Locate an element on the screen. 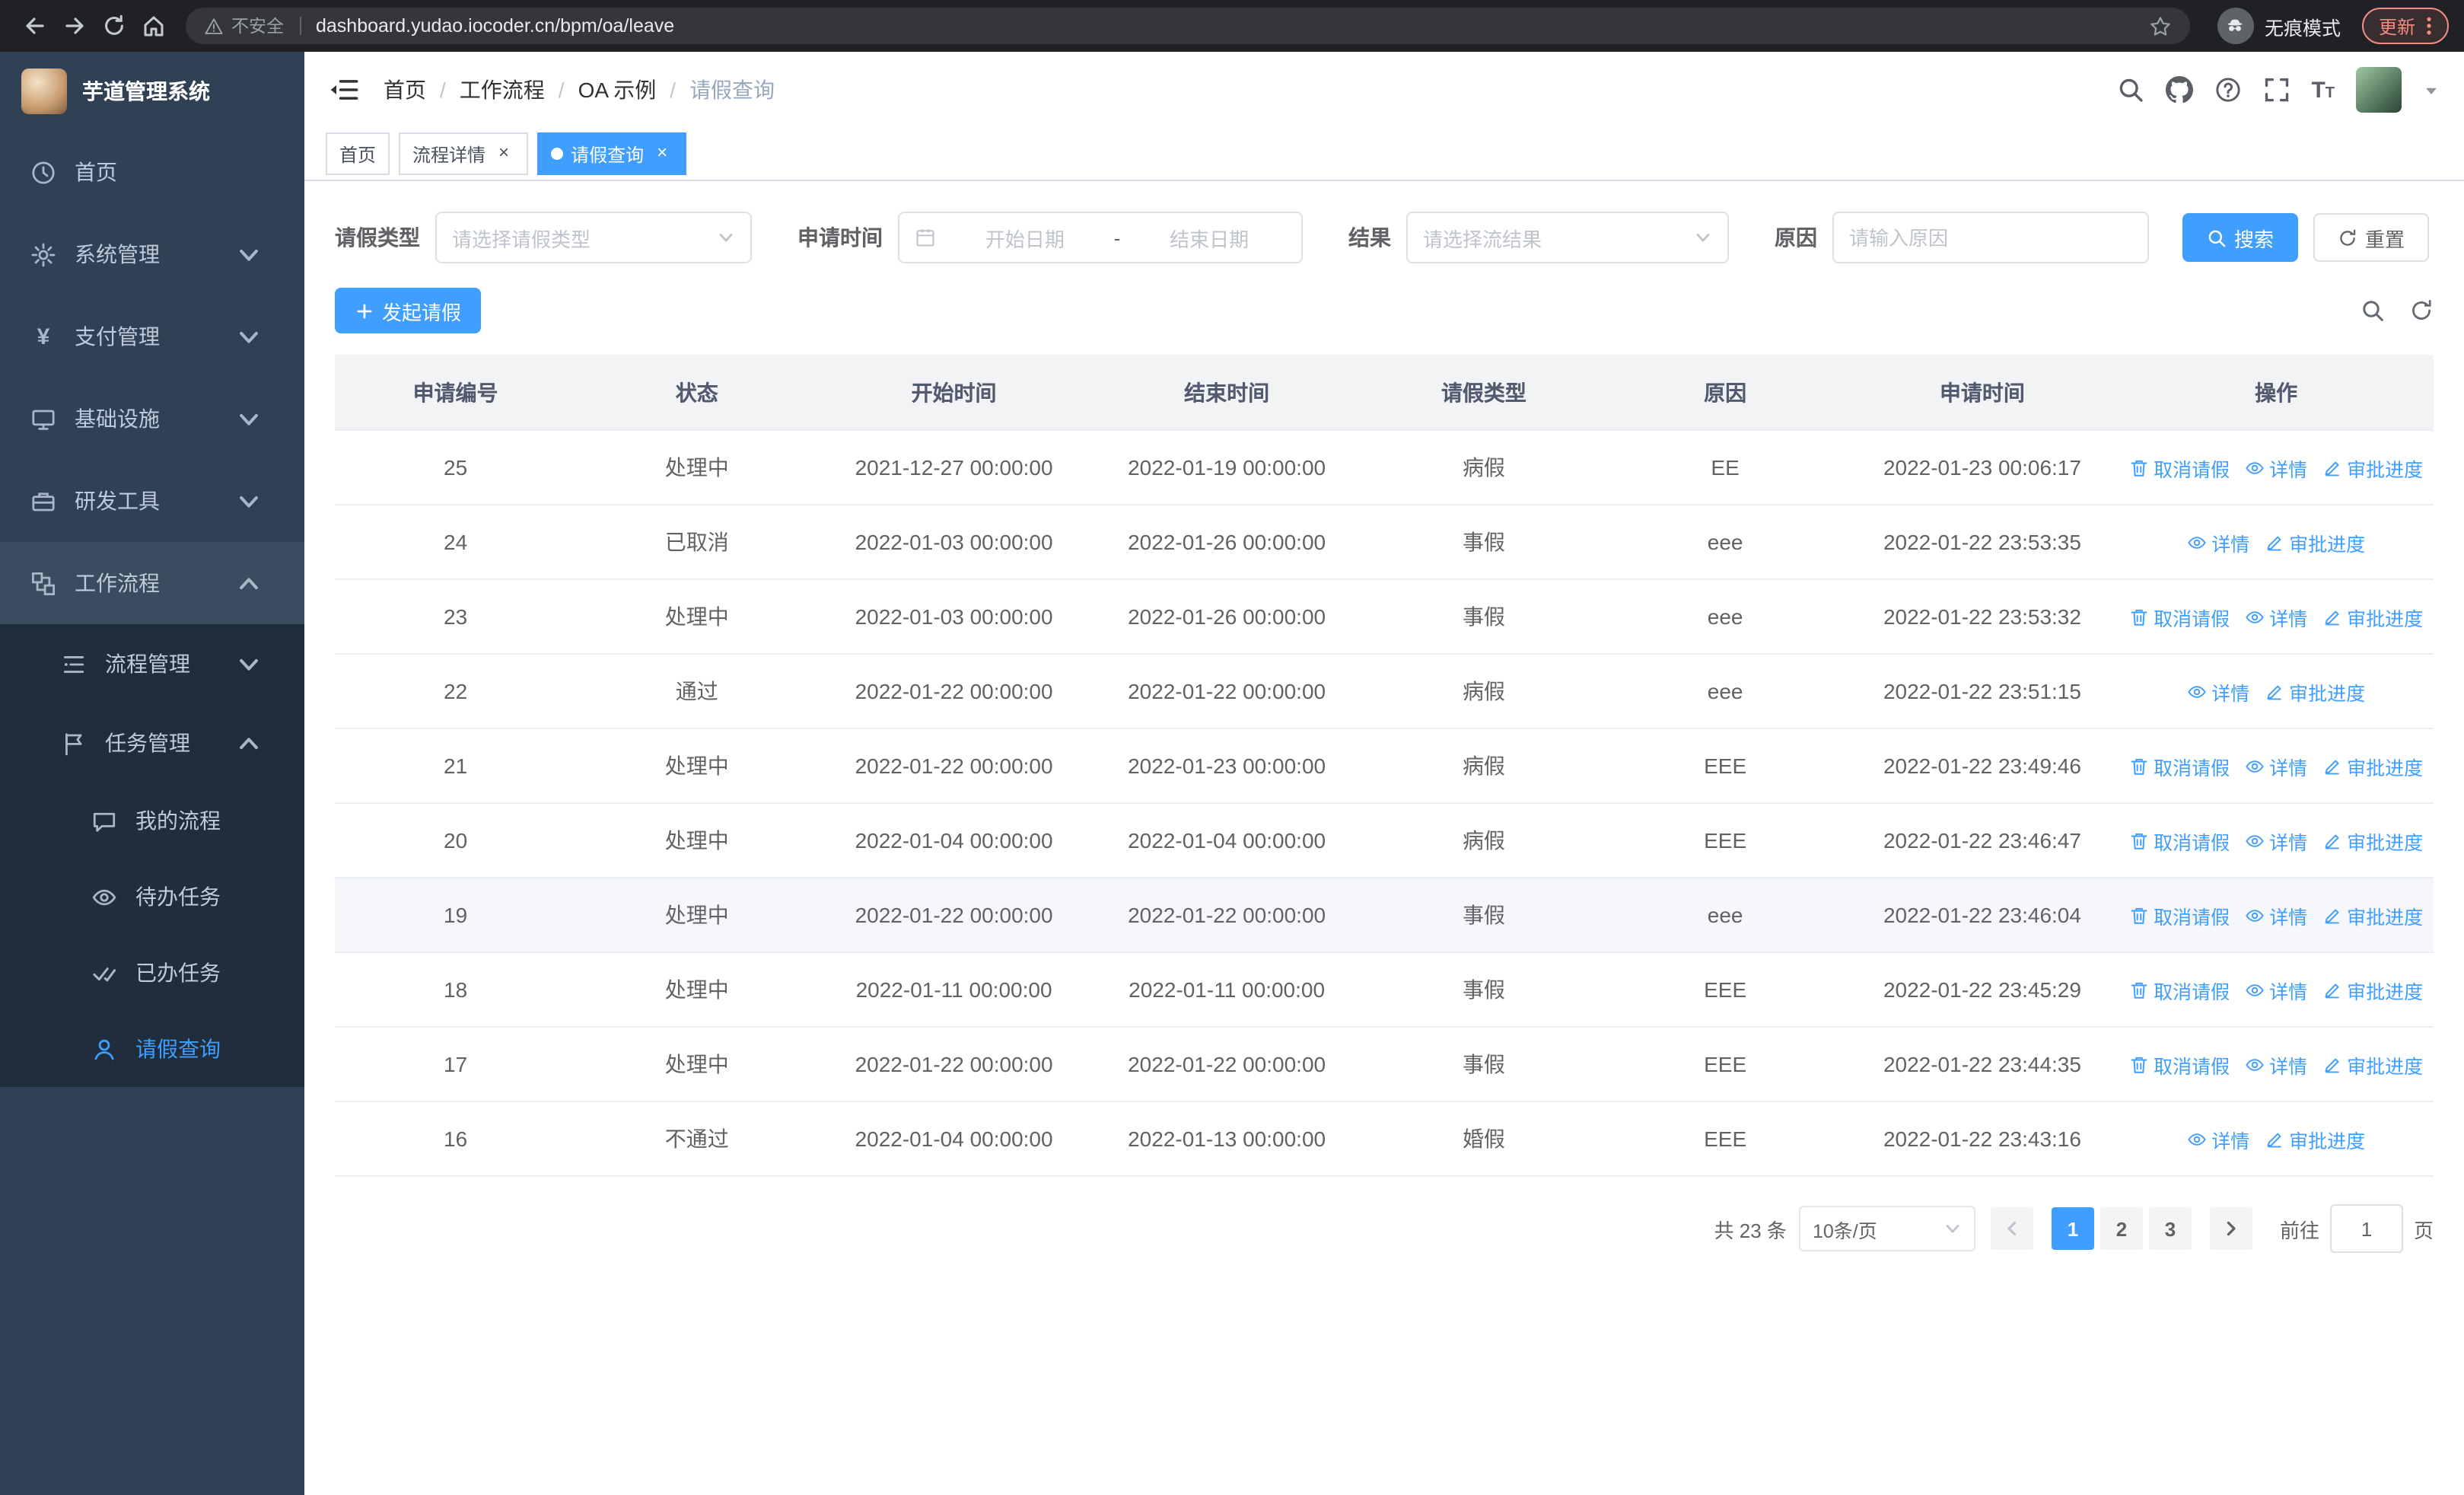 This screenshot has height=1495, width=2464. chevron-left-icon is located at coordinates (2012, 1229).